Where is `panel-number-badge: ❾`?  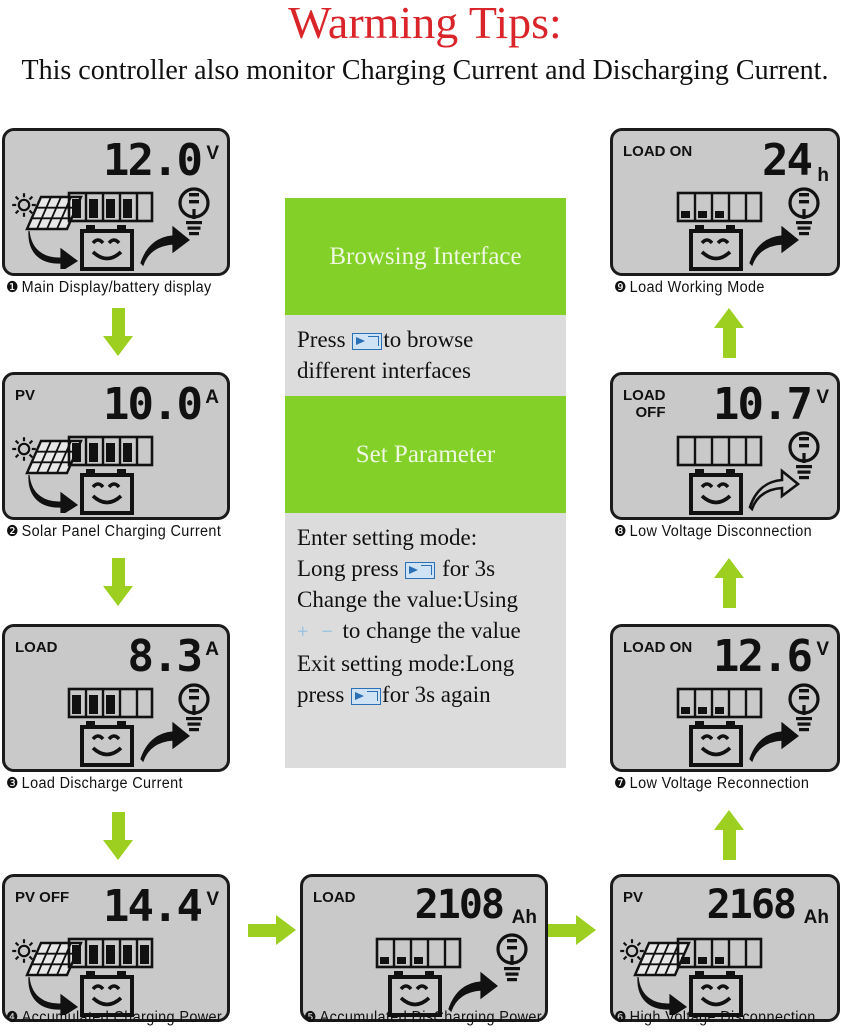 panel-number-badge: ❾ is located at coordinates (620, 287).